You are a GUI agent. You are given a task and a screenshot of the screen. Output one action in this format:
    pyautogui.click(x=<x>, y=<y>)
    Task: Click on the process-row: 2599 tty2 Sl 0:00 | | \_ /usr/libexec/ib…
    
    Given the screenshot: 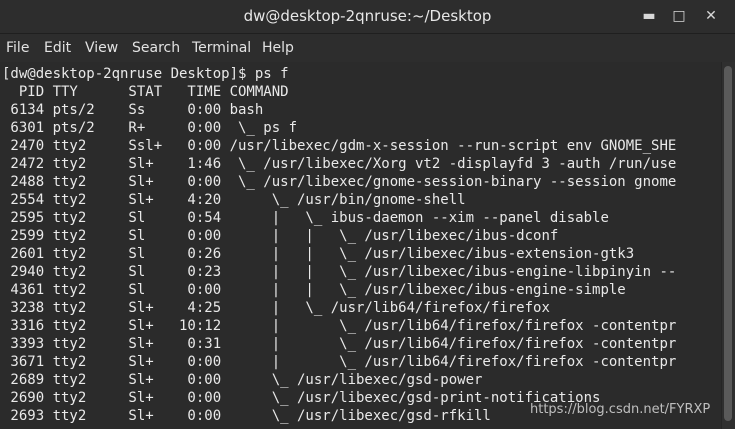 What is the action you would take?
    pyautogui.click(x=280, y=236)
    